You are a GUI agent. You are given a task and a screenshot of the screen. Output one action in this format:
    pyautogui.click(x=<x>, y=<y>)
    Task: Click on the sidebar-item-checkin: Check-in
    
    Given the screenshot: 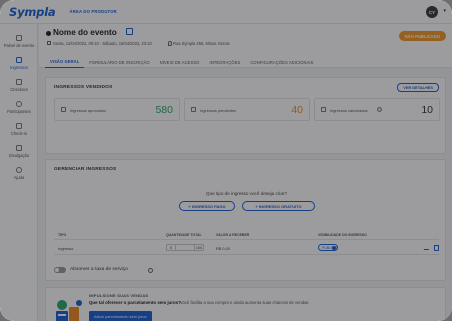 What is the action you would take?
    pyautogui.click(x=19, y=132)
    